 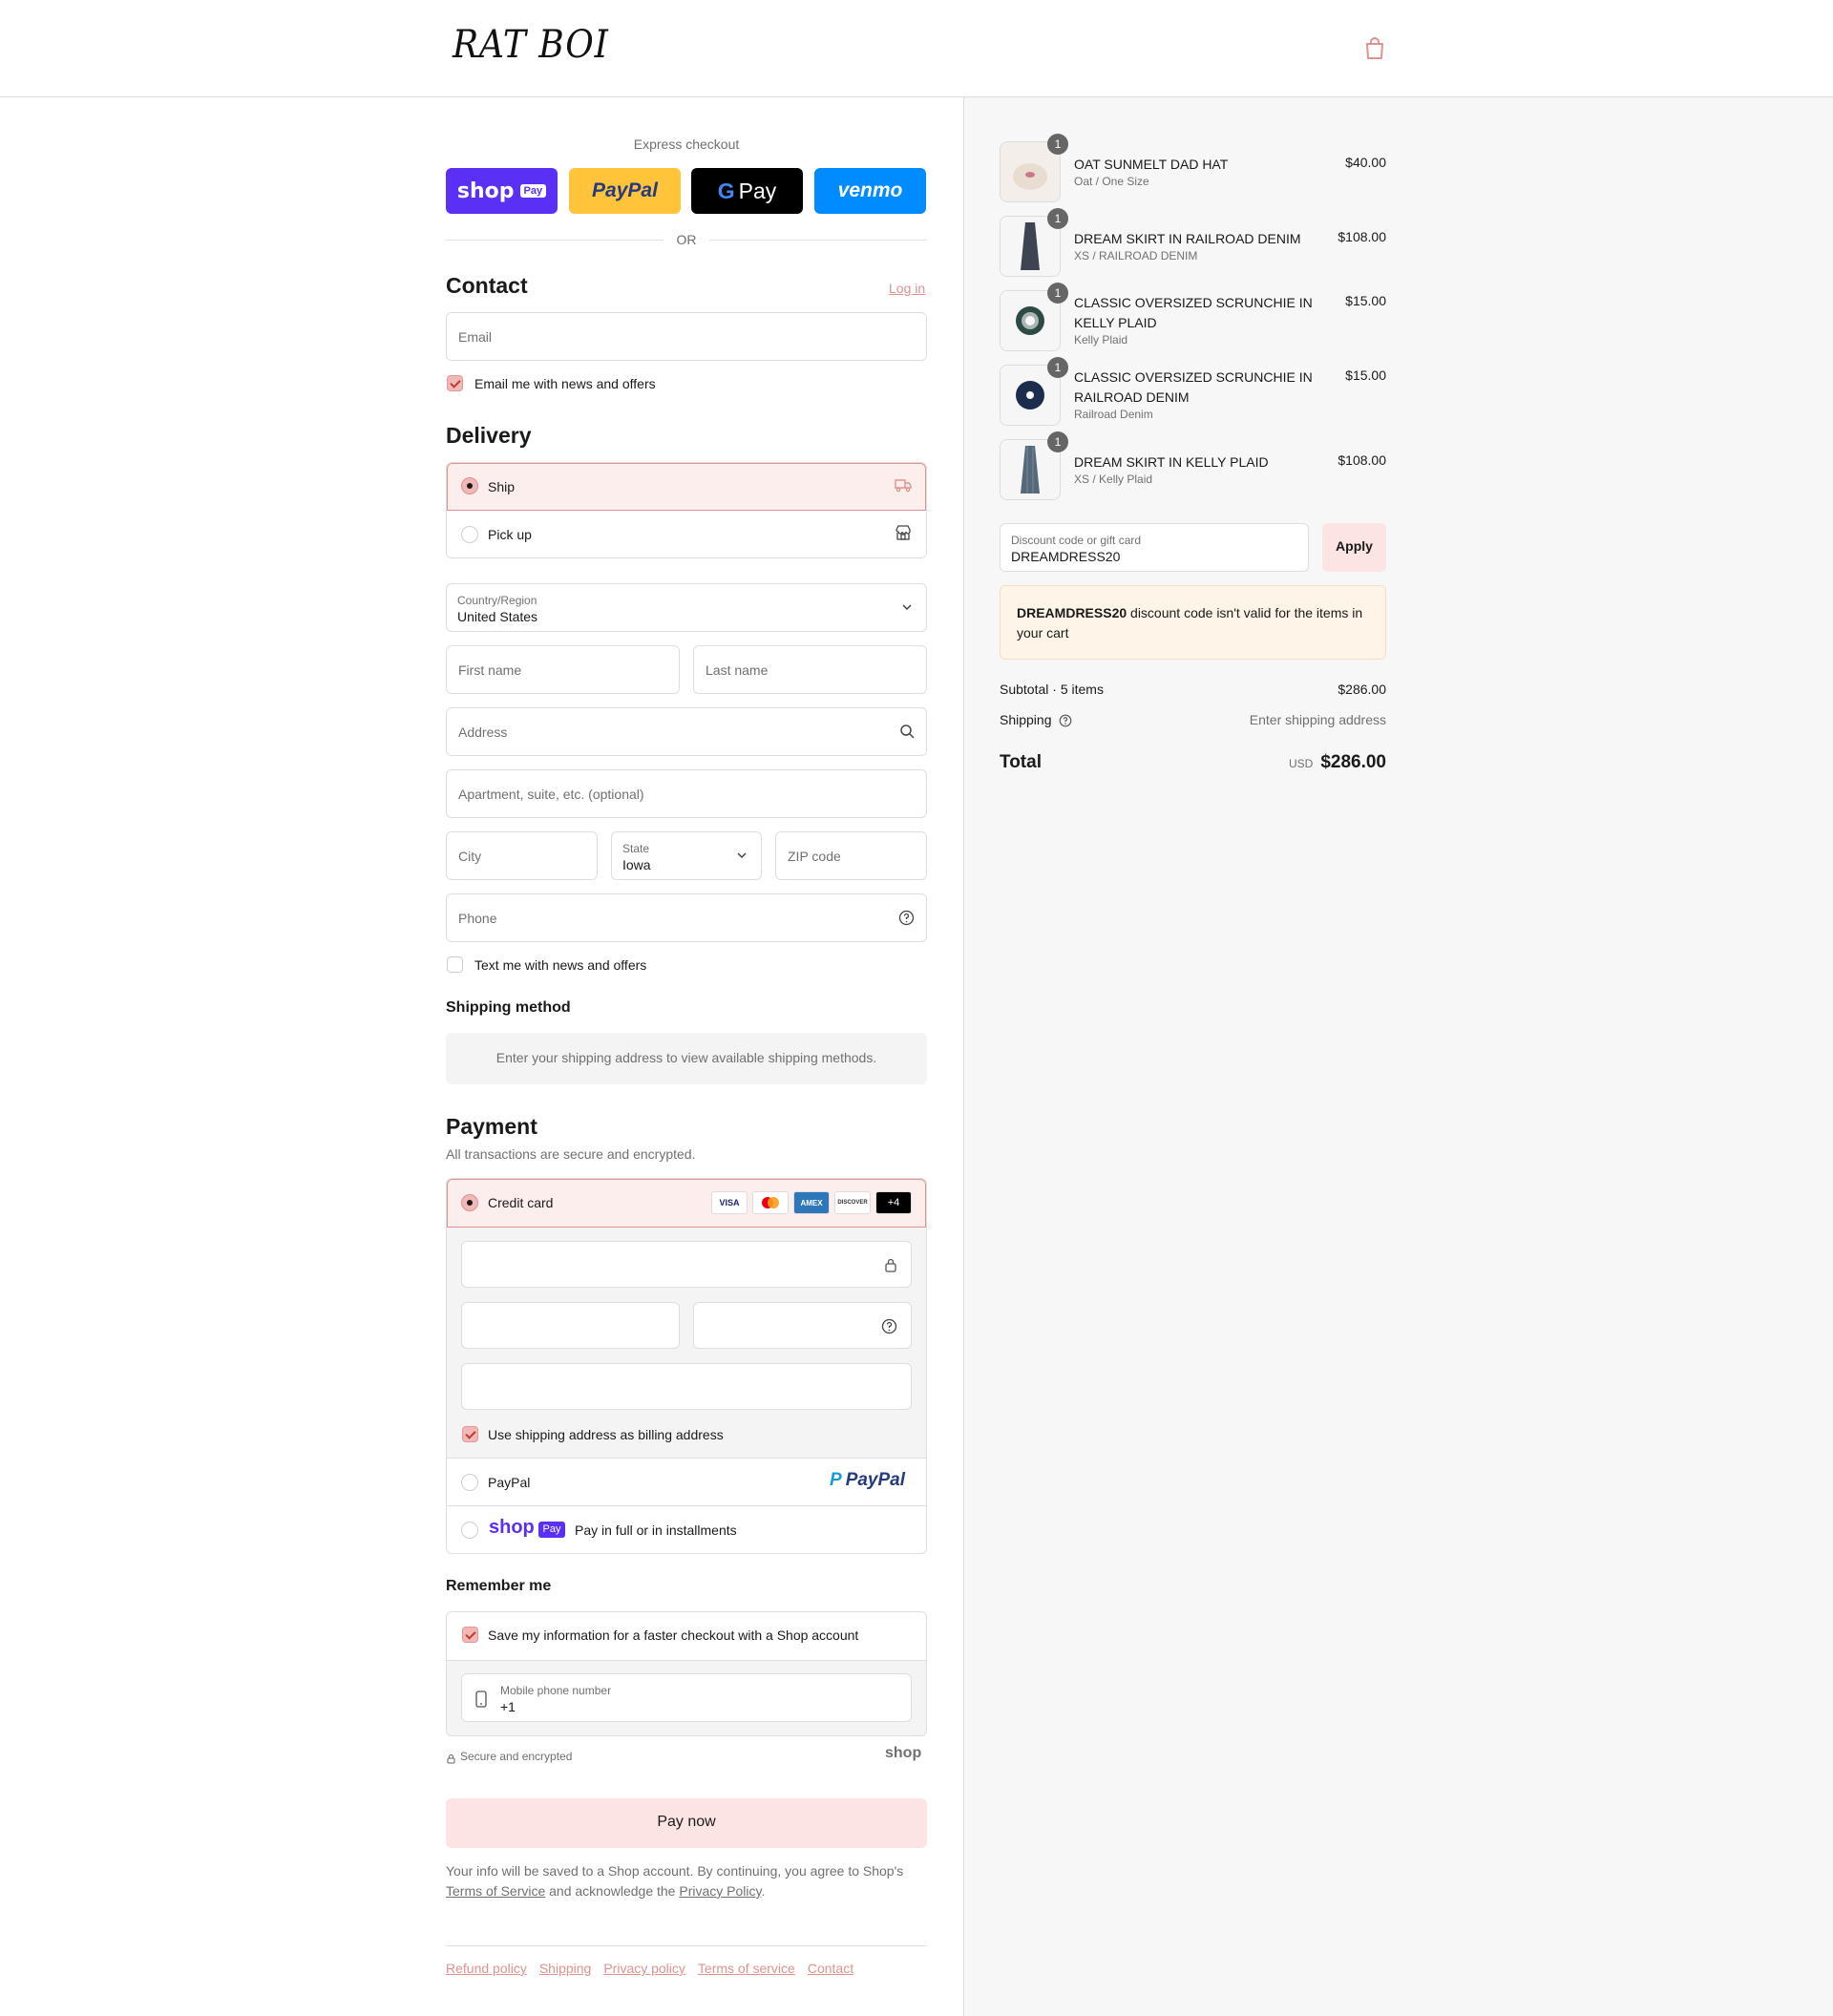 I want to click on shoppay-label: Pay in full or in installments, so click(x=656, y=1530).